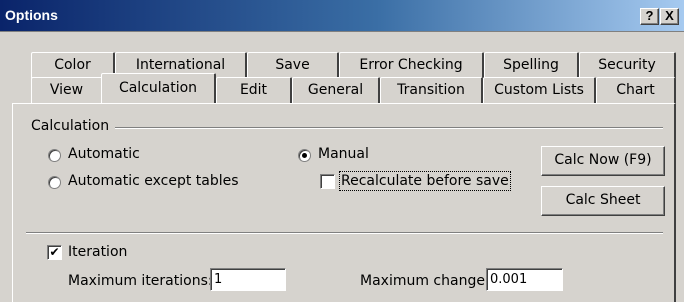 The width and height of the screenshot is (684, 302). What do you see at coordinates (327, 181) in the screenshot?
I see `recalculate-before-save-checkbox` at bounding box center [327, 181].